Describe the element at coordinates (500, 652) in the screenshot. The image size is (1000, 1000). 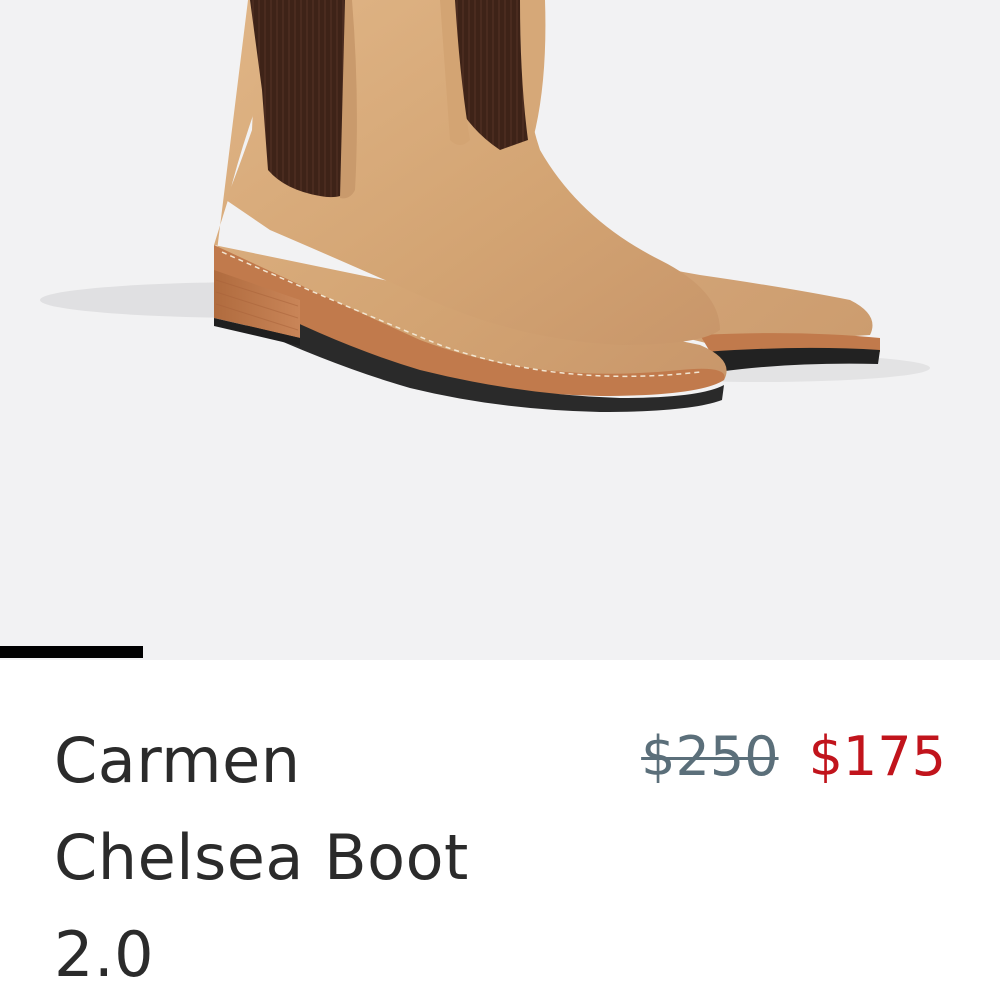
I see `gallery-progress-track` at that location.